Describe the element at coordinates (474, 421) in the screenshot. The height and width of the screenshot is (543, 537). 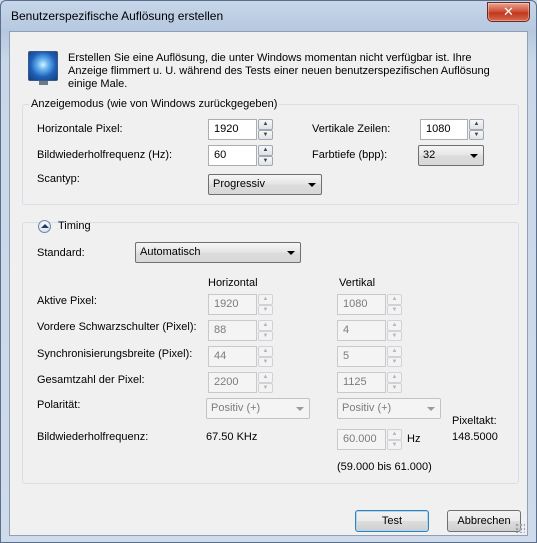
I see `pixel-clock-label: Pixeltakt:` at that location.